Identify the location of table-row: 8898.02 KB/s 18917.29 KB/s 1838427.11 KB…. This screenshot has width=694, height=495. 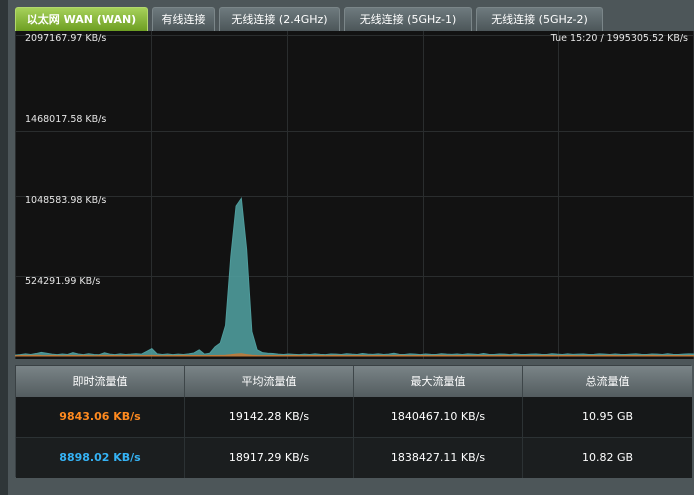
(354, 458).